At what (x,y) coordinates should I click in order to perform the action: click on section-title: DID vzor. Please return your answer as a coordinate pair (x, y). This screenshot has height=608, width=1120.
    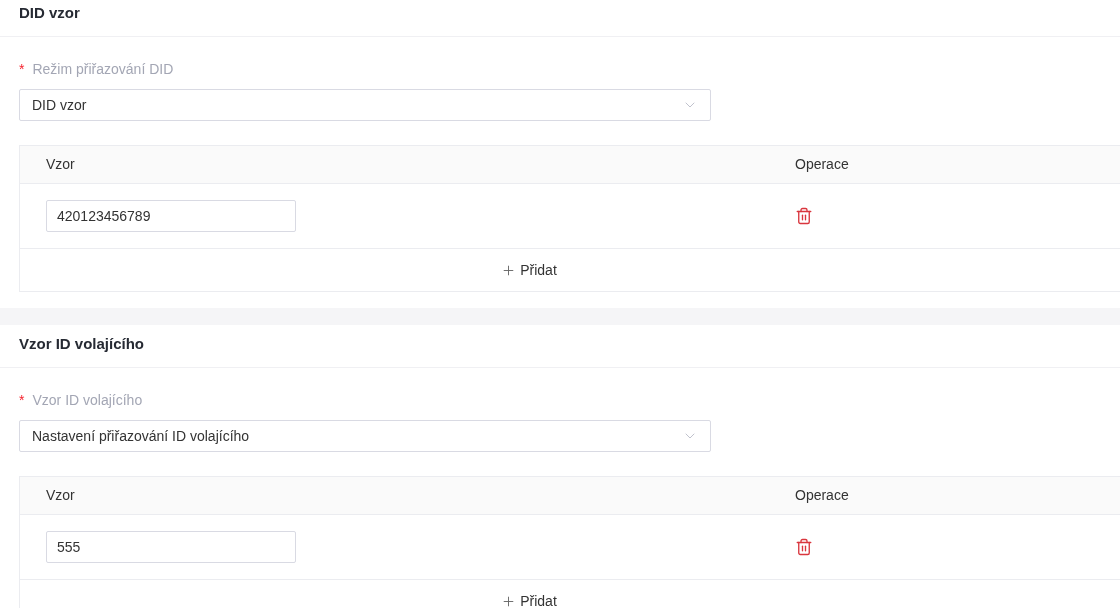
    Looking at the image, I should click on (49, 12).